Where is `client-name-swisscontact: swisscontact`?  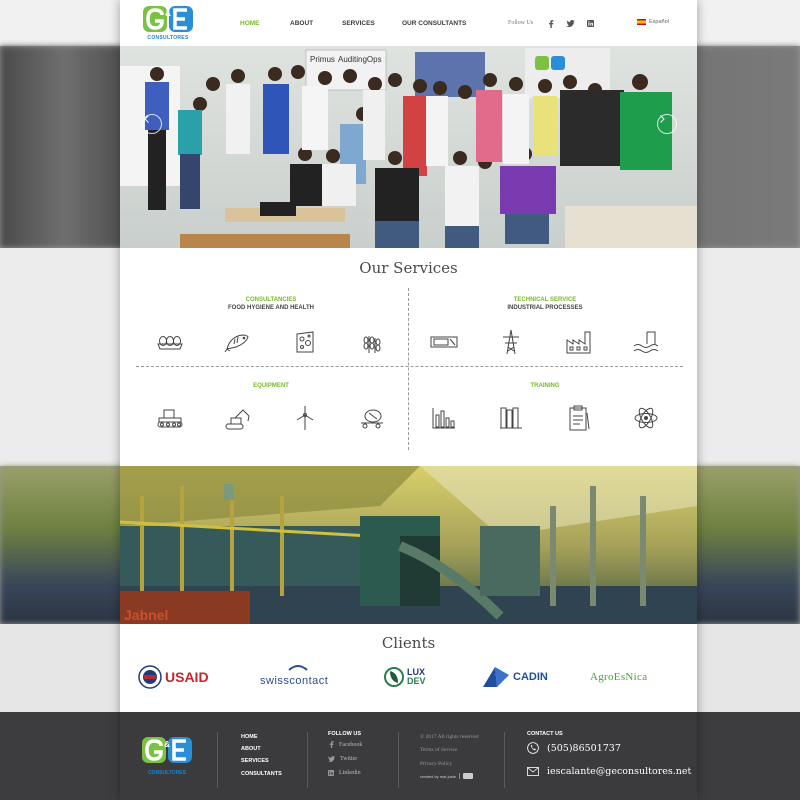
client-name-swisscontact: swisscontact is located at coordinates (294, 681).